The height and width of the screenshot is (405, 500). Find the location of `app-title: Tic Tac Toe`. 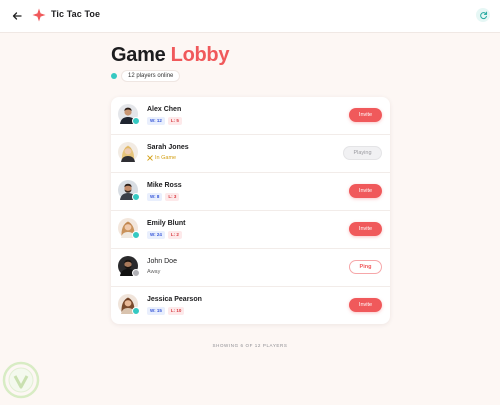

app-title: Tic Tac Toe is located at coordinates (76, 14).